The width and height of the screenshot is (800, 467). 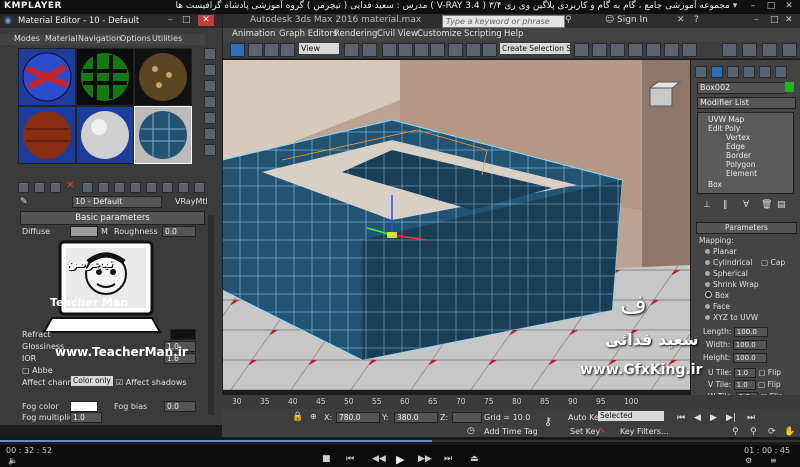 I want to click on eyedropper-icon: ✎, so click(x=24, y=202).